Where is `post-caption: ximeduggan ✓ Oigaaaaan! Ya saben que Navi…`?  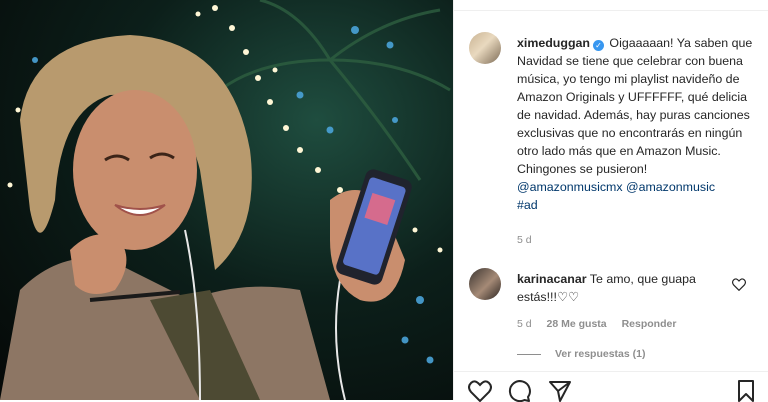
post-caption: ximeduggan ✓ Oigaaaaan! Ya saben que Navi… is located at coordinates (636, 124).